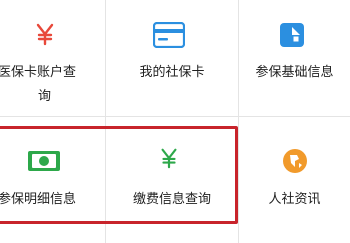  Describe the element at coordinates (172, 72) in the screenshot. I see `tile-label: 我的社保卡` at that location.